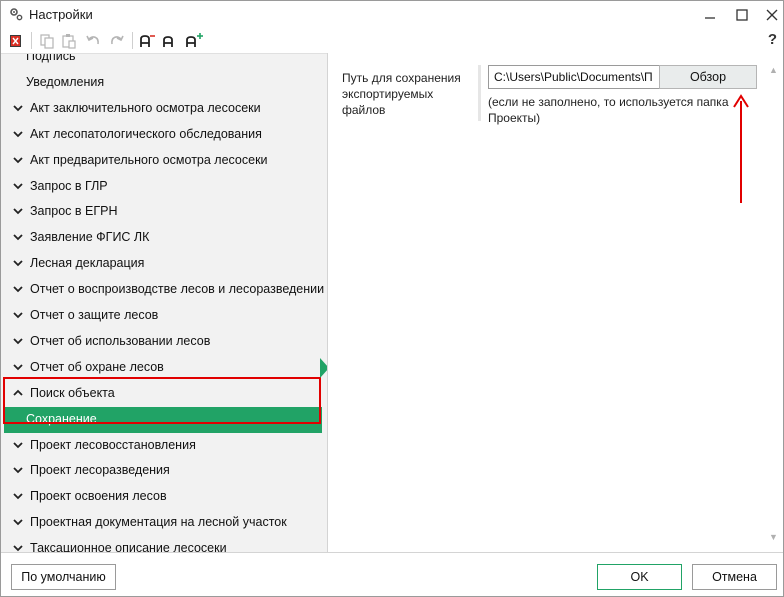 This screenshot has width=784, height=597. What do you see at coordinates (98, 496) in the screenshot?
I see `tree-item-label: Проект освоения лесов` at bounding box center [98, 496].